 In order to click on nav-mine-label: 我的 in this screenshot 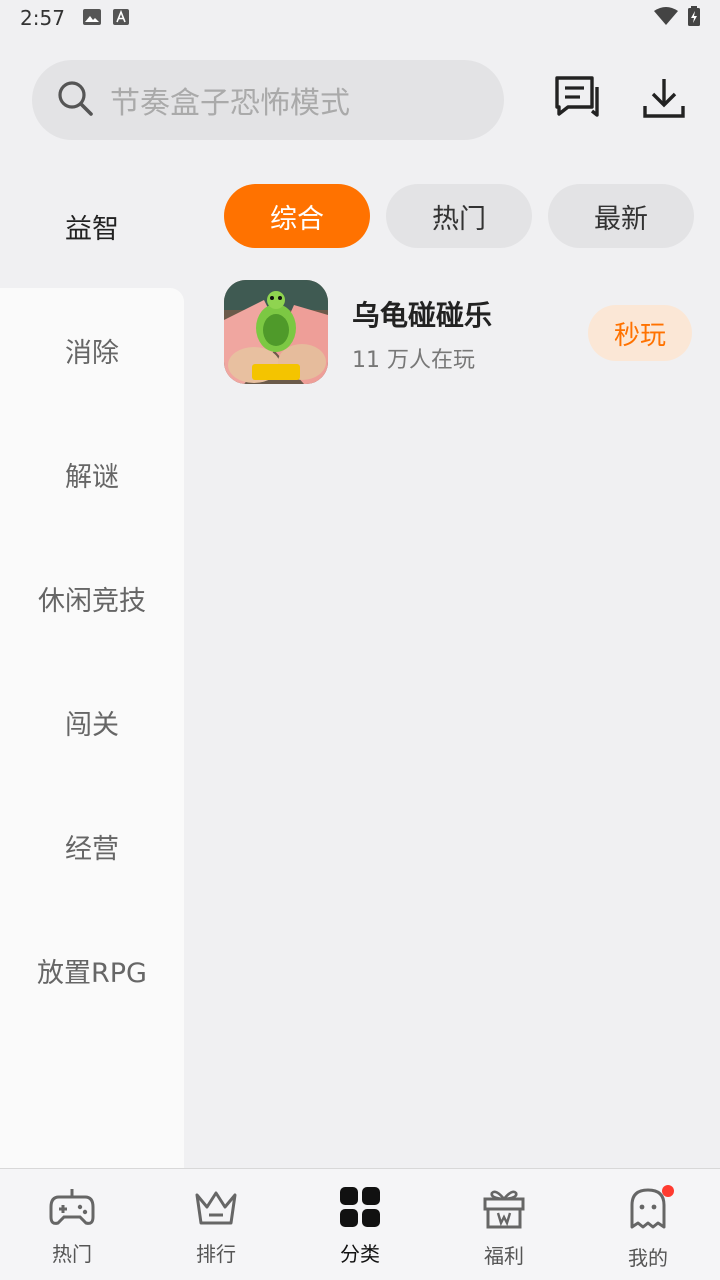, I will do `click(648, 1258)`.